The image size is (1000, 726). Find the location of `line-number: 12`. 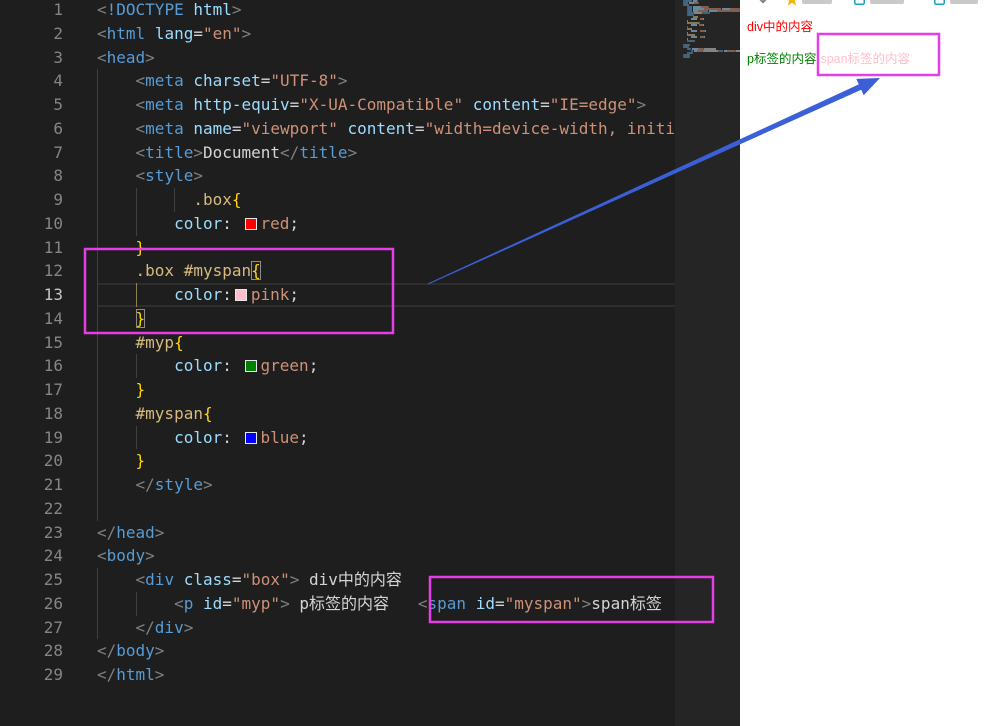

line-number: 12 is located at coordinates (31, 271).